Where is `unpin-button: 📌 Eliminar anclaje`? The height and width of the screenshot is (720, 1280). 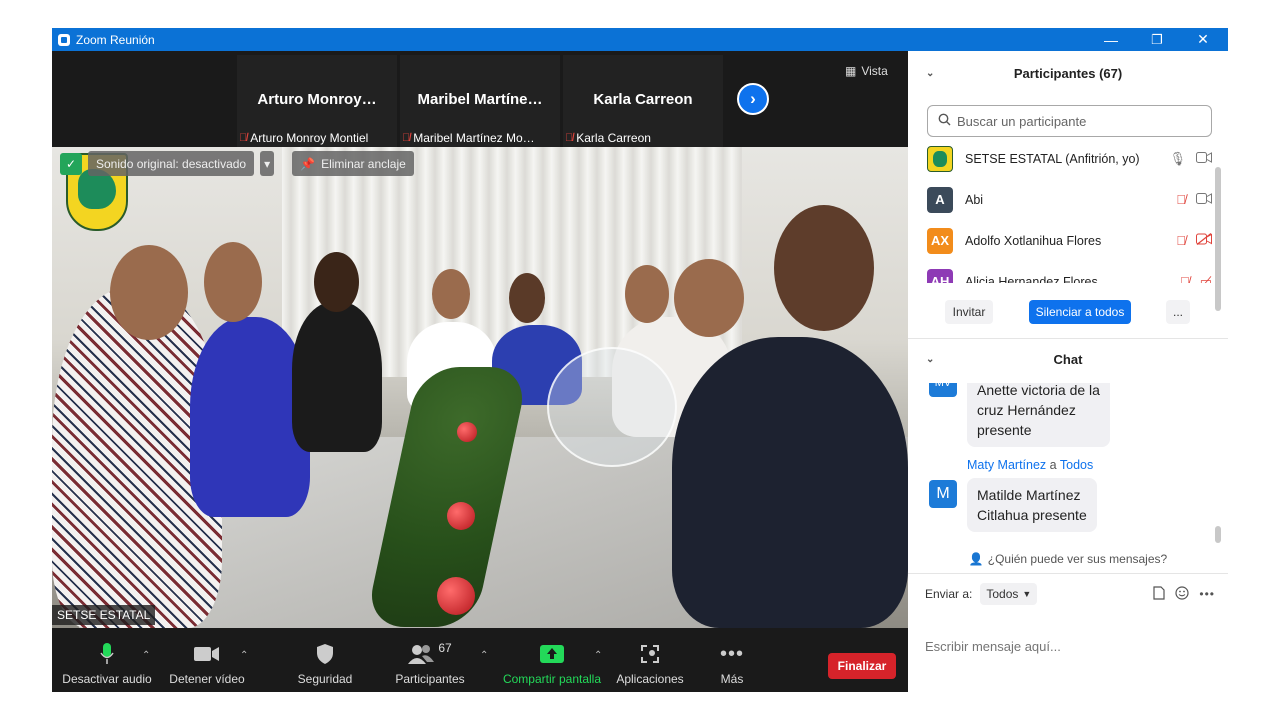
unpin-button: 📌 Eliminar anclaje is located at coordinates (353, 163).